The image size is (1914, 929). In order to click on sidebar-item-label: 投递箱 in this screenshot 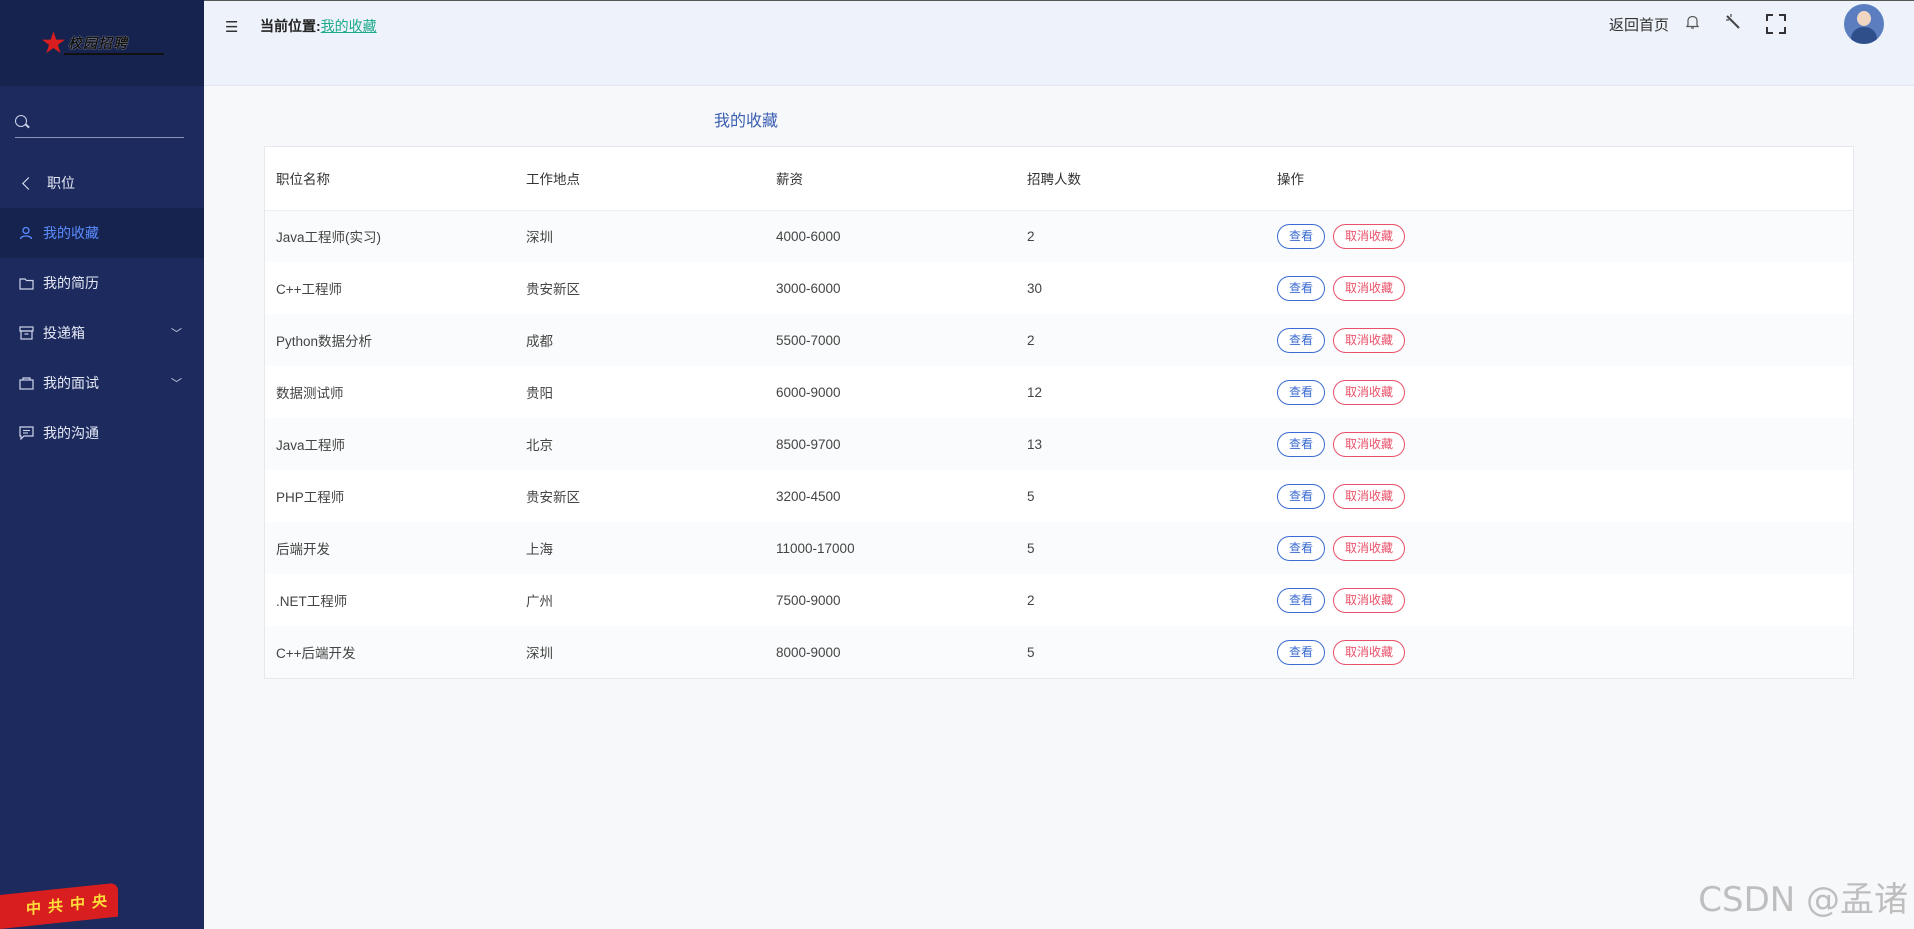, I will do `click(64, 333)`.